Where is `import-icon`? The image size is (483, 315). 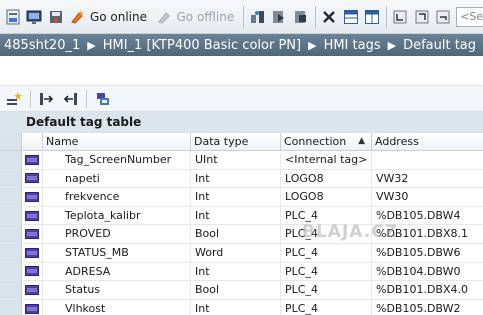
import-icon is located at coordinates (70, 99).